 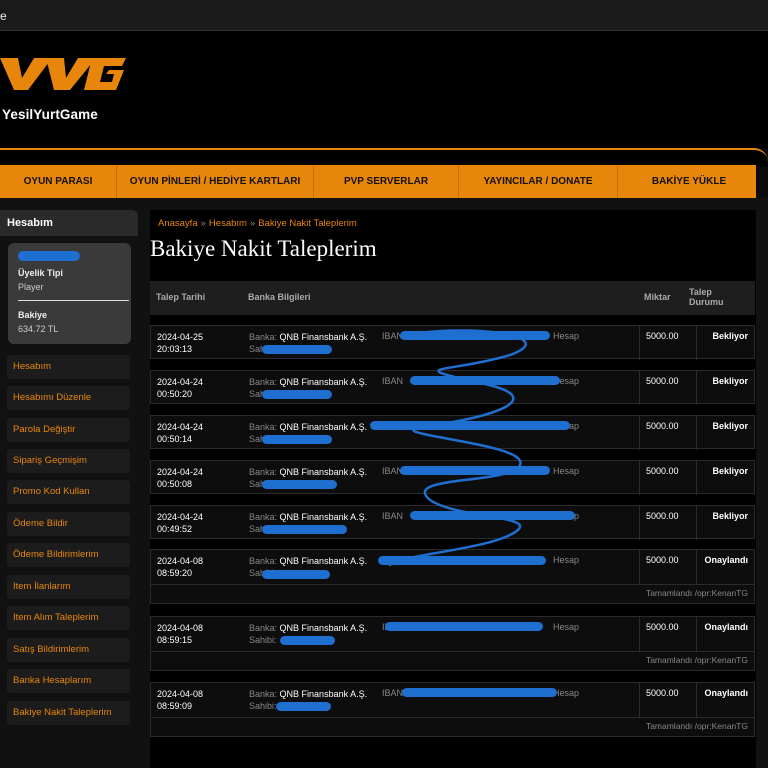 What do you see at coordinates (180, 523) in the screenshot?
I see `row-date: 2024-04-24 00:49:52` at bounding box center [180, 523].